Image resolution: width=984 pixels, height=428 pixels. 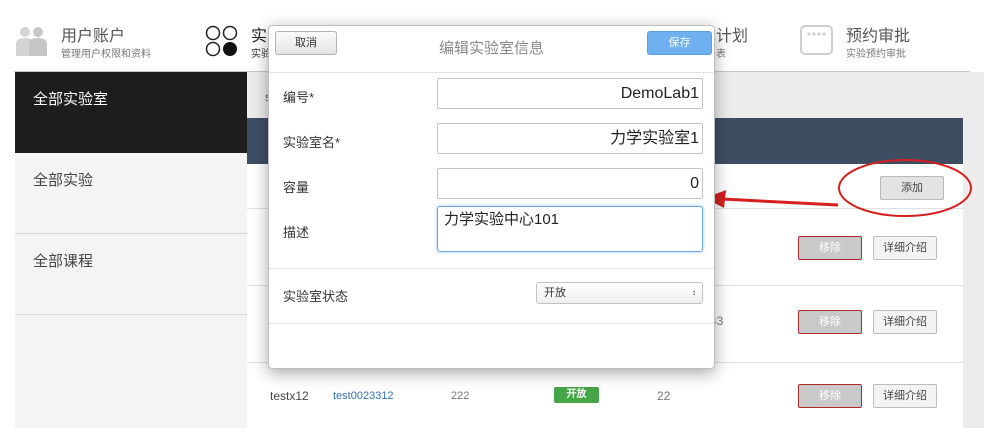 What do you see at coordinates (106, 54) in the screenshot?
I see `nav-user-accounts-subtitle: 管理用户权限和资料` at bounding box center [106, 54].